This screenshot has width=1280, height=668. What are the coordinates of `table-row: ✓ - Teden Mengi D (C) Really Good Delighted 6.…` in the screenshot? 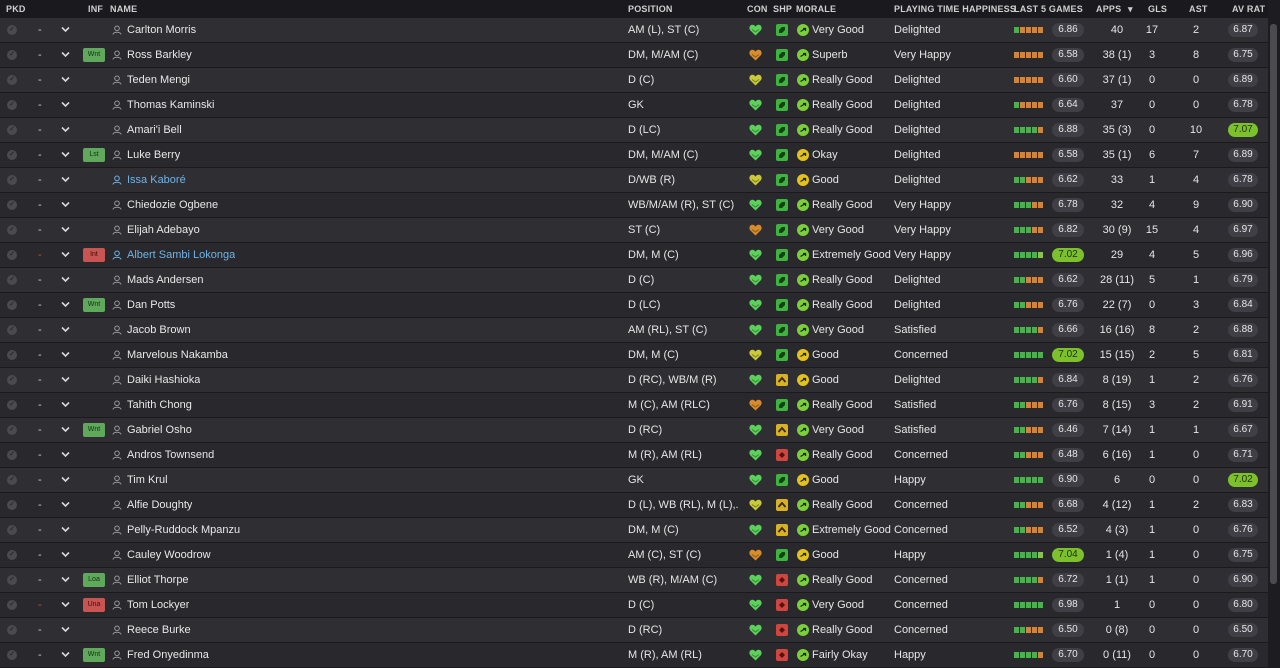 It's located at (634, 80).